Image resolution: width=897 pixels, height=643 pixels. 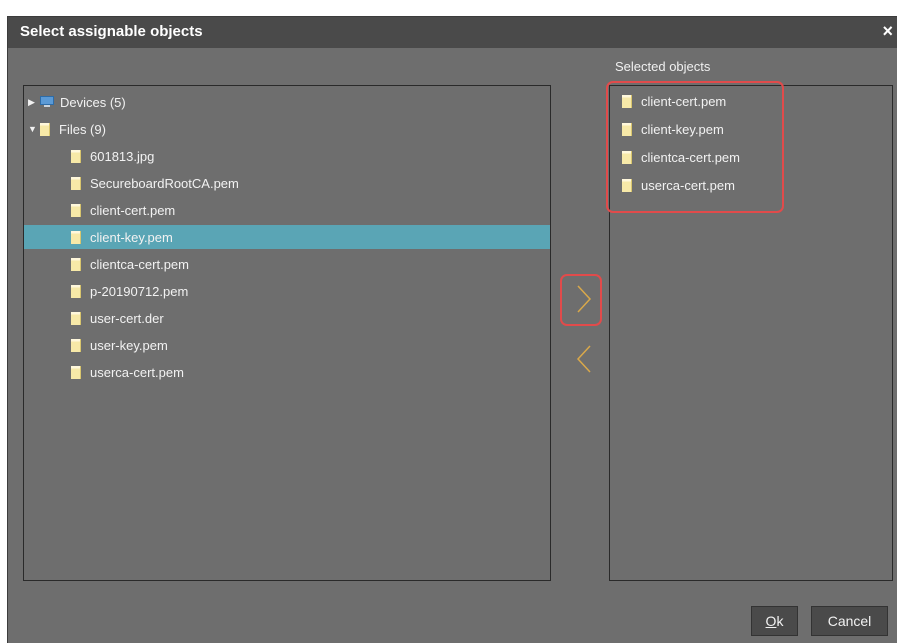 What do you see at coordinates (780, 621) in the screenshot?
I see `ok-label: k` at bounding box center [780, 621].